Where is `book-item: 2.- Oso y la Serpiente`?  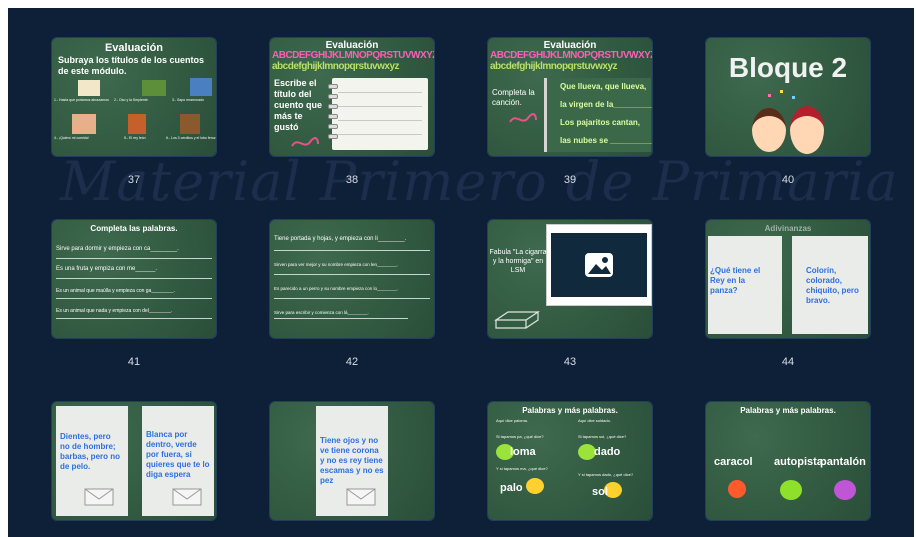 book-item: 2.- Oso y la Serpiente is located at coordinates (131, 100).